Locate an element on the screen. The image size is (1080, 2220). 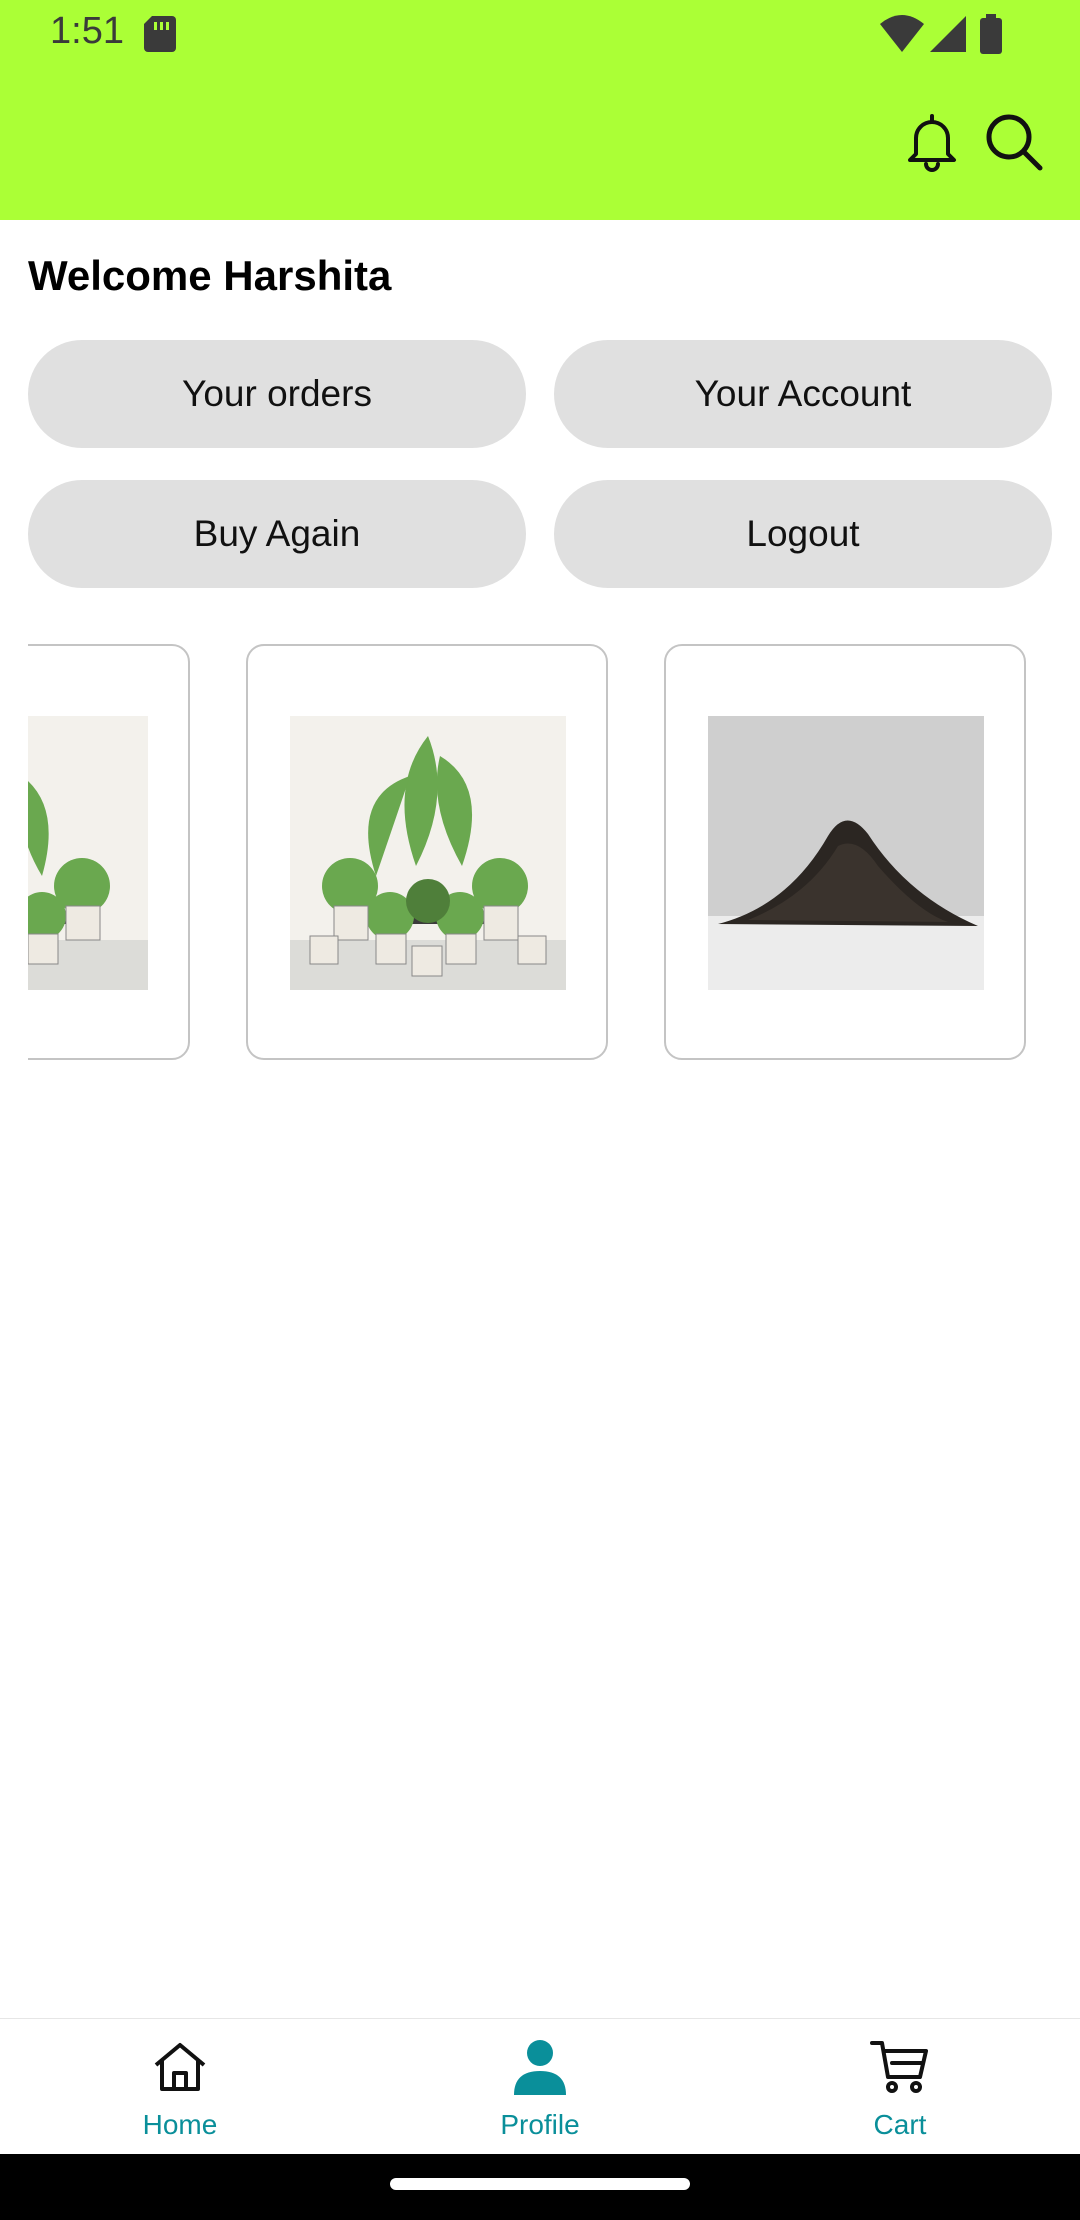
your-account-button: Your Account is located at coordinates (803, 394).